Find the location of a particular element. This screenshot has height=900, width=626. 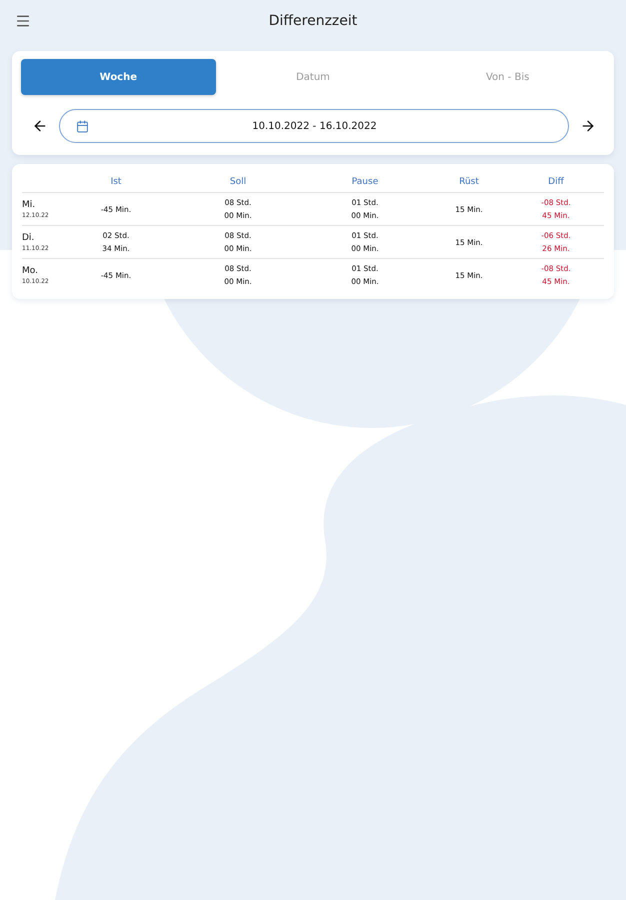

date-range-field: 10.10.2022 - 16.10.2022 is located at coordinates (314, 126).